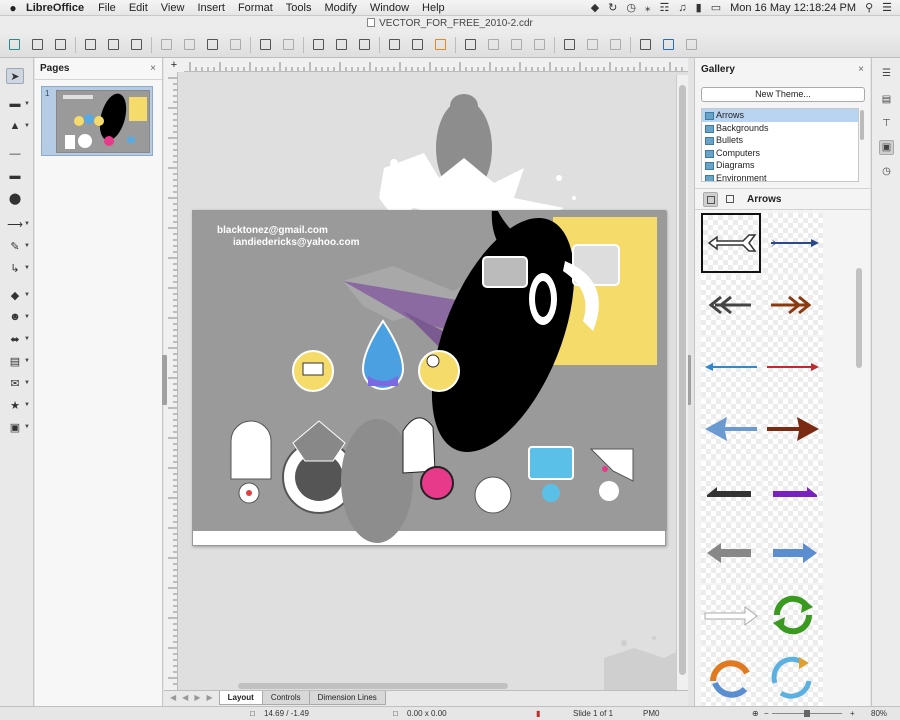 The image size is (900, 720). I want to click on master-slides-icon: ▤, so click(886, 99).